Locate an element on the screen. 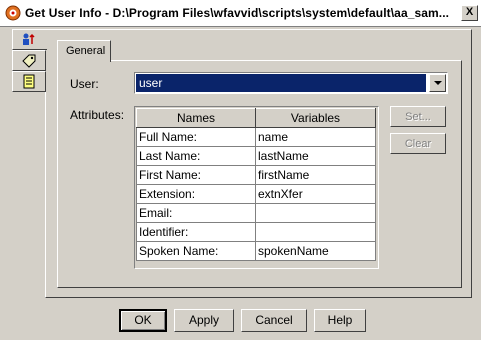 The image size is (481, 340). tab-general-label: General is located at coordinates (86, 51).